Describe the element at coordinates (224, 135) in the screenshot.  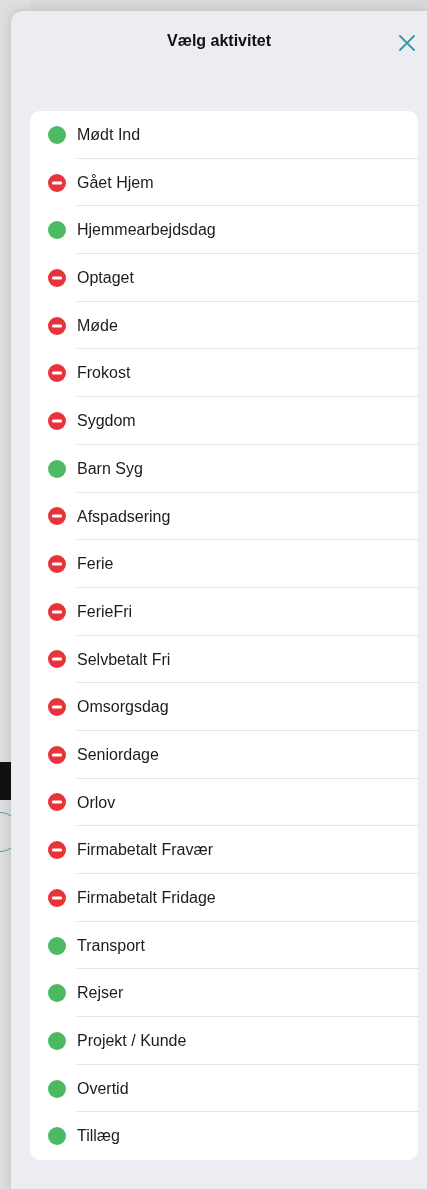
I see `activity-item: Mødt Ind` at that location.